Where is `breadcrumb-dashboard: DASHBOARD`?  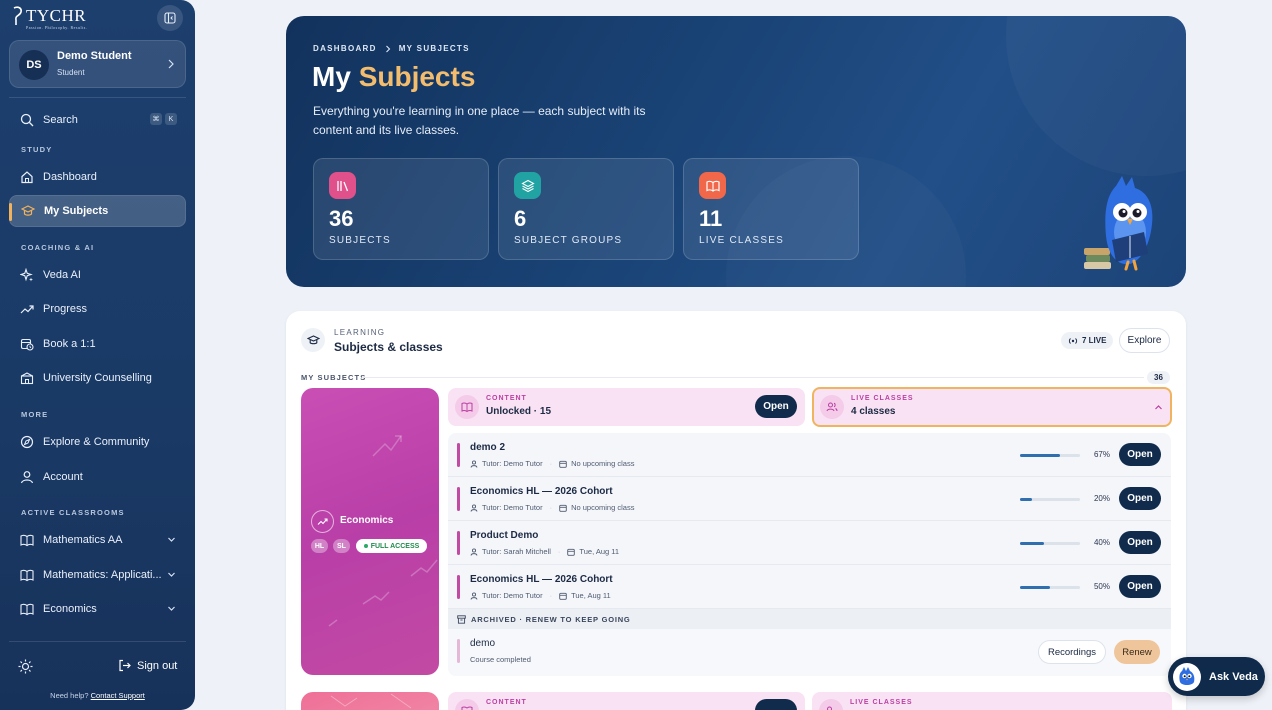
breadcrumb-dashboard: DASHBOARD is located at coordinates (345, 48).